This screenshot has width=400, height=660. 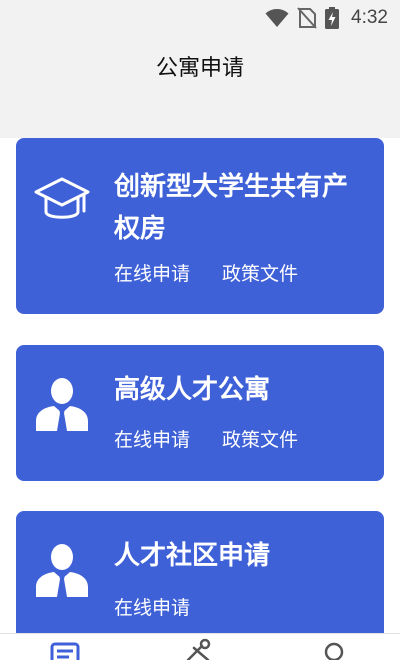 I want to click on tools-icon, so click(x=198, y=649).